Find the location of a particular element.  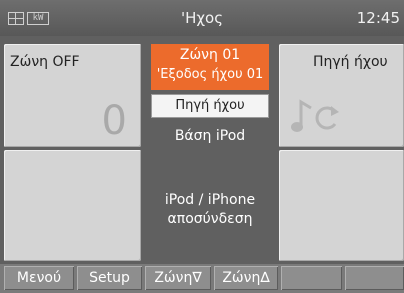

zone-name: Ζώνη 01 is located at coordinates (210, 55).